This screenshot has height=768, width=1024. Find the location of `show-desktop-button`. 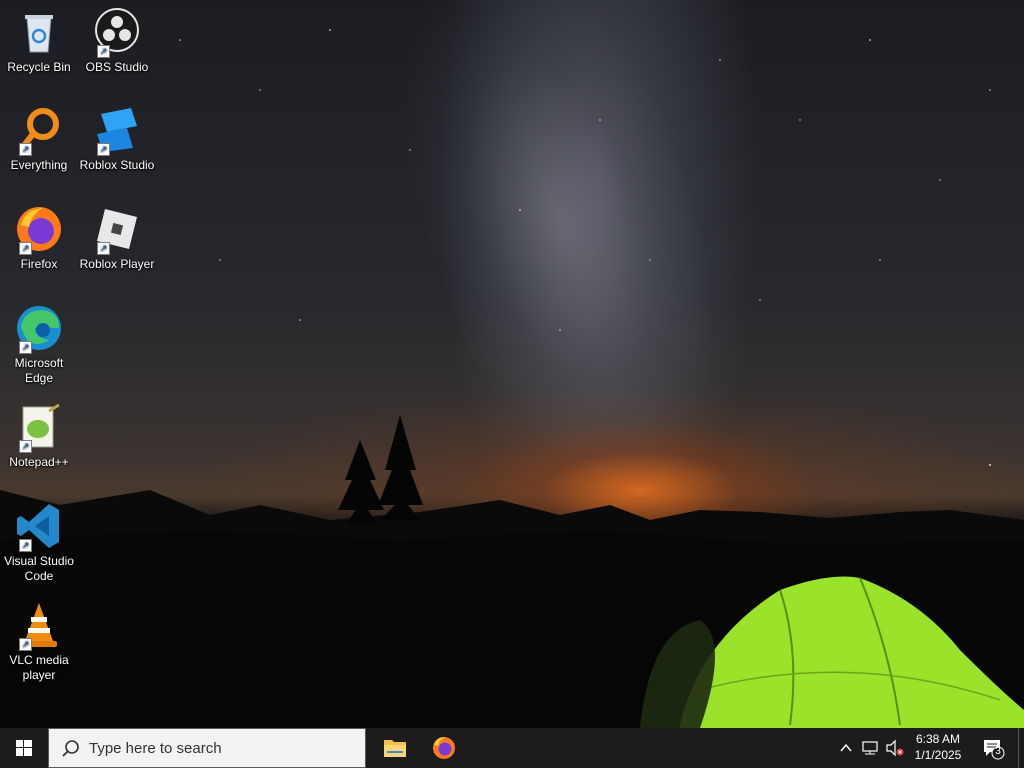

show-desktop-button is located at coordinates (1021, 748).